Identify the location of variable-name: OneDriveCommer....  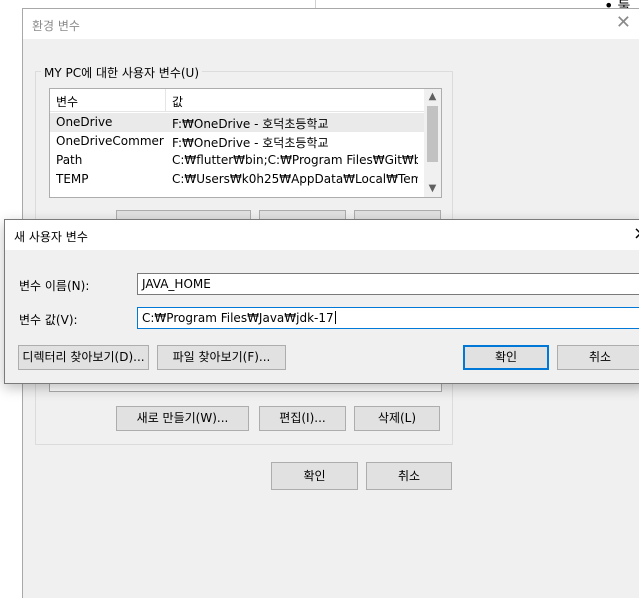
(110, 141).